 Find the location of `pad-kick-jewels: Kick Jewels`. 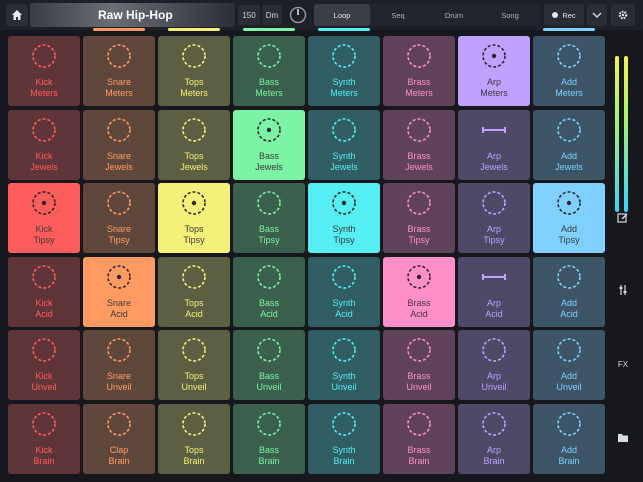

pad-kick-jewels: Kick Jewels is located at coordinates (44, 144).